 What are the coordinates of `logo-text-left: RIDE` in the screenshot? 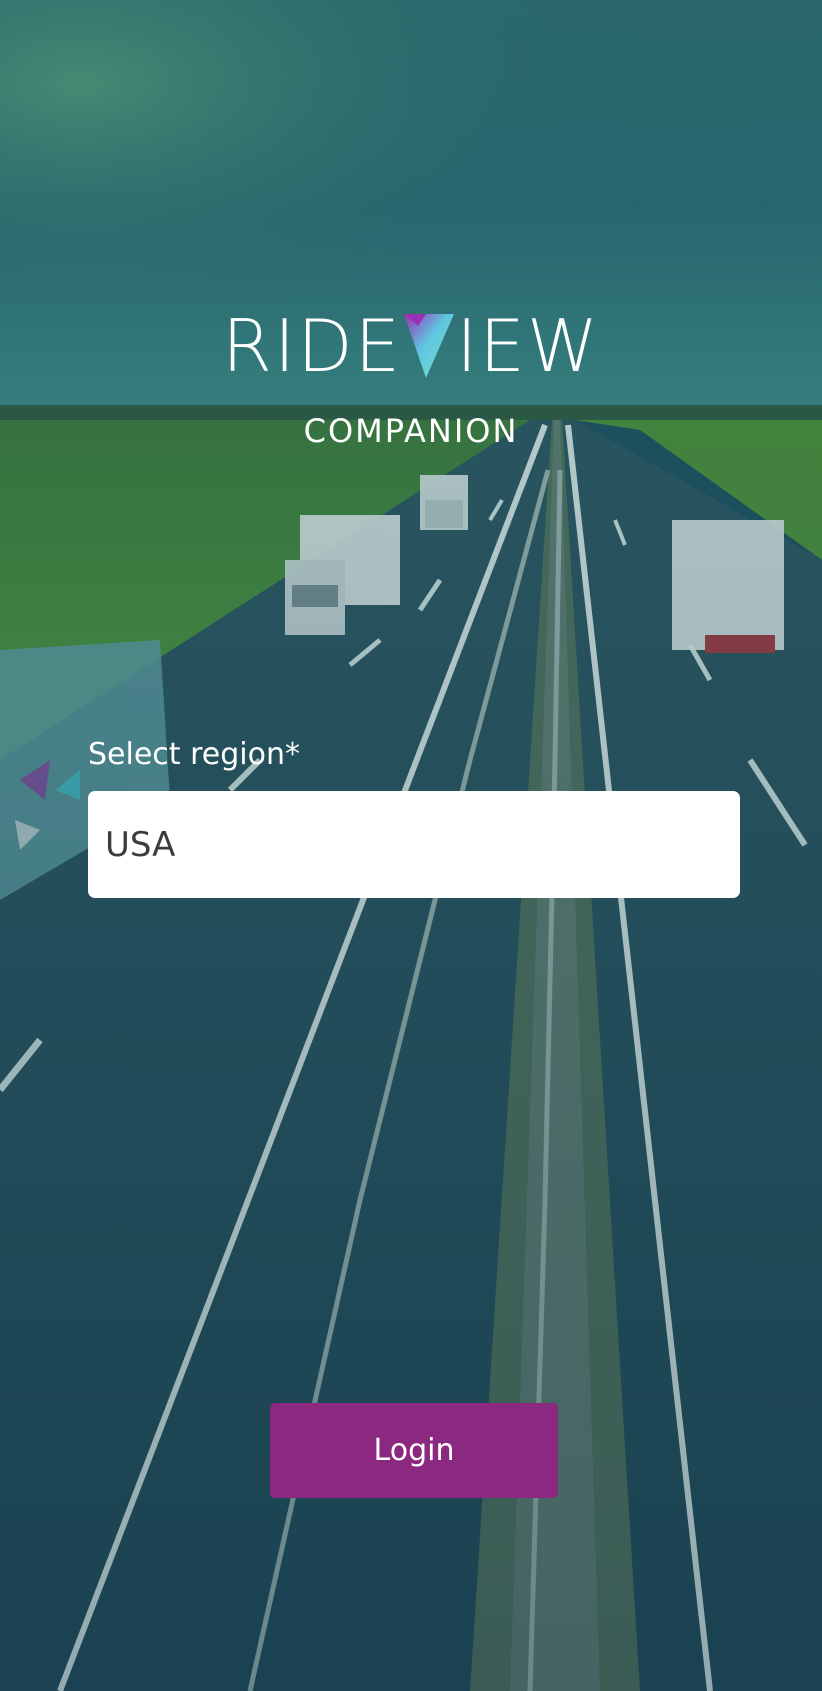 It's located at (312, 346).